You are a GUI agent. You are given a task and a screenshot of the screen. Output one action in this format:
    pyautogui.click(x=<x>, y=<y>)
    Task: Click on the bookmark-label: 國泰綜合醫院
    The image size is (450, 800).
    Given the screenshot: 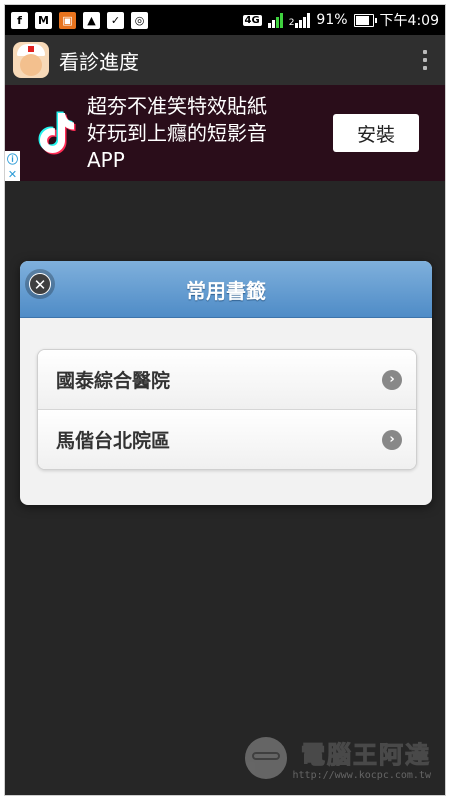 What is the action you would take?
    pyautogui.click(x=113, y=381)
    